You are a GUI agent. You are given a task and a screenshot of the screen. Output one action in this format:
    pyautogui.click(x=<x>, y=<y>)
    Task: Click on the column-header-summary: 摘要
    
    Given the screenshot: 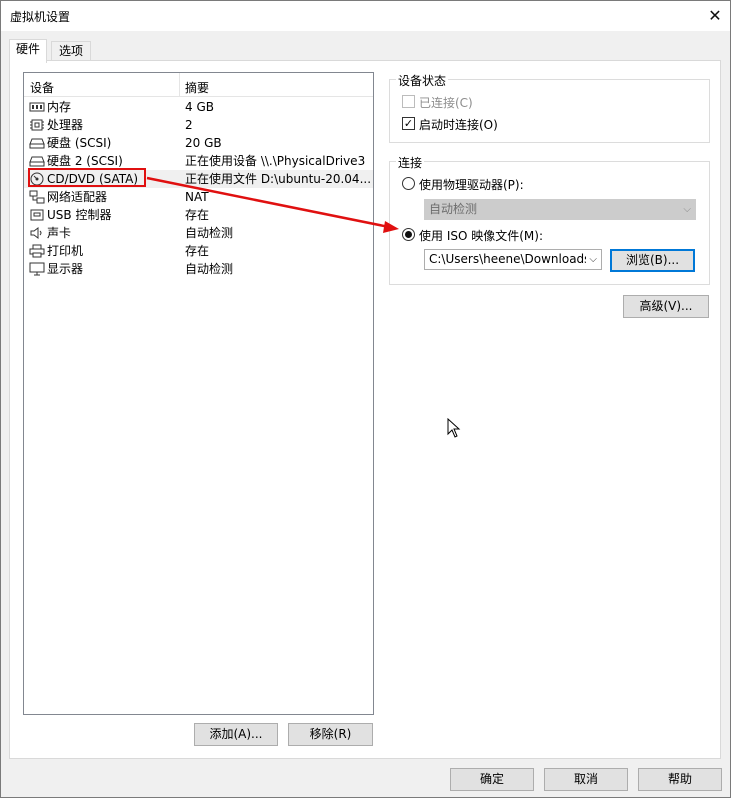 What is the action you would take?
    pyautogui.click(x=197, y=87)
    